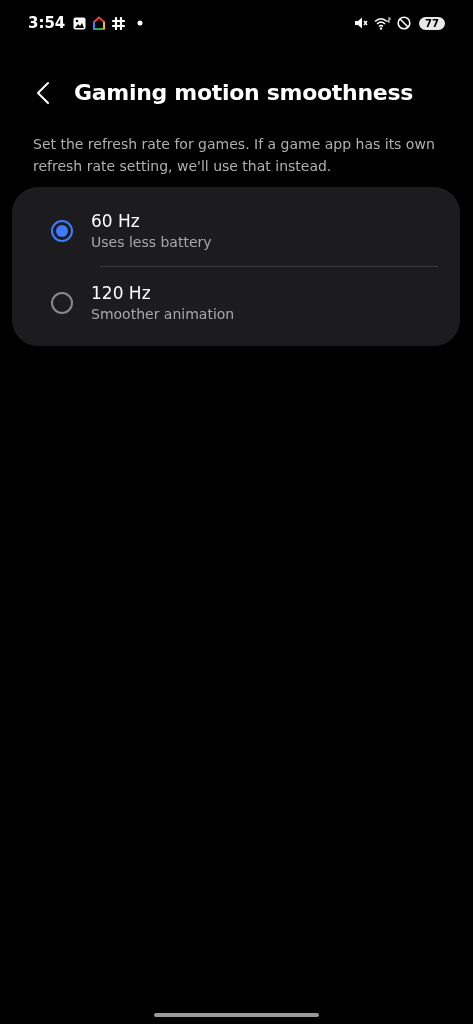  I want to click on mute-icon, so click(361, 23).